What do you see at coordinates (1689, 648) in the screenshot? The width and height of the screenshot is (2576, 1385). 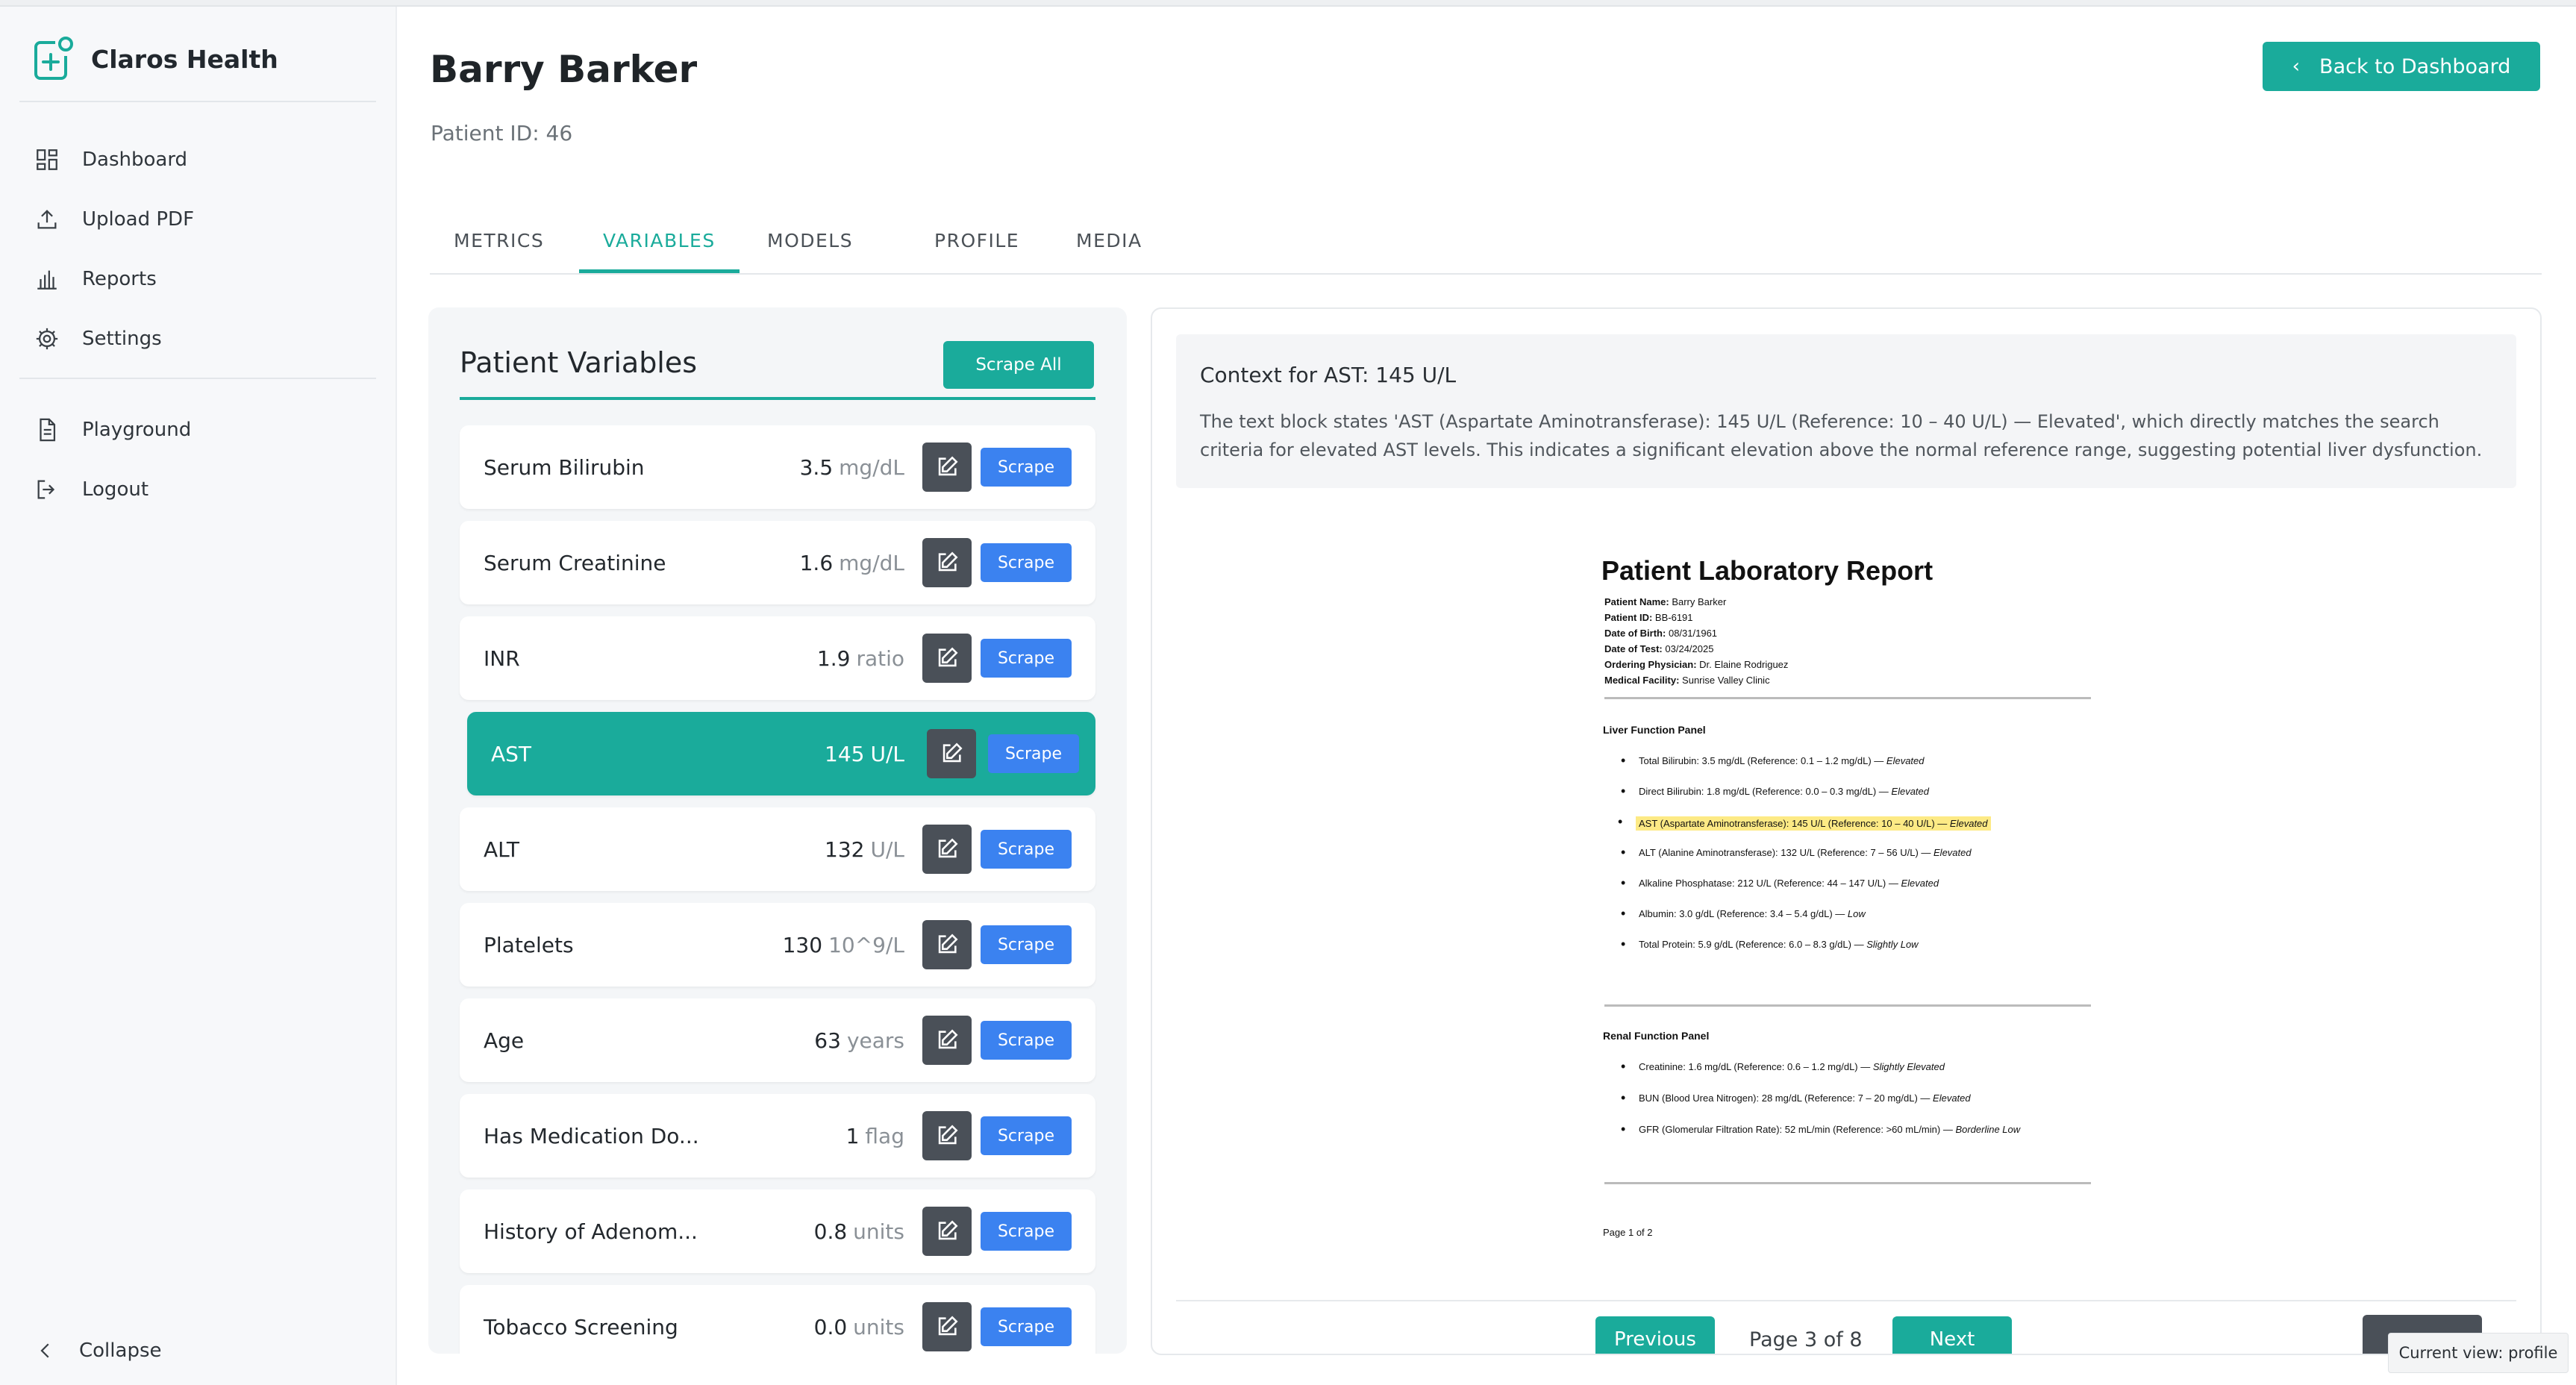 I see `meta-value: 03/24/2025` at bounding box center [1689, 648].